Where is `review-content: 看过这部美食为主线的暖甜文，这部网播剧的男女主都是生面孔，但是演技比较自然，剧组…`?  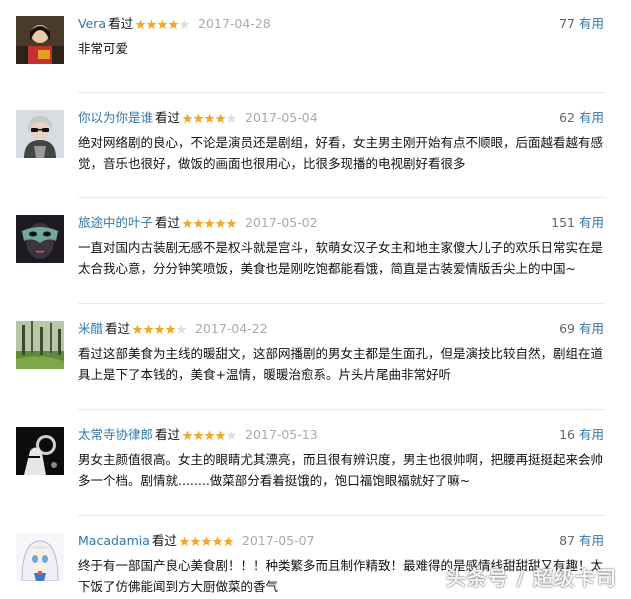
review-content: 看过这部美食为主线的暖甜文，这部网播剧的男女主都是生面孔，但是演技比较自然，剧组… is located at coordinates (341, 364).